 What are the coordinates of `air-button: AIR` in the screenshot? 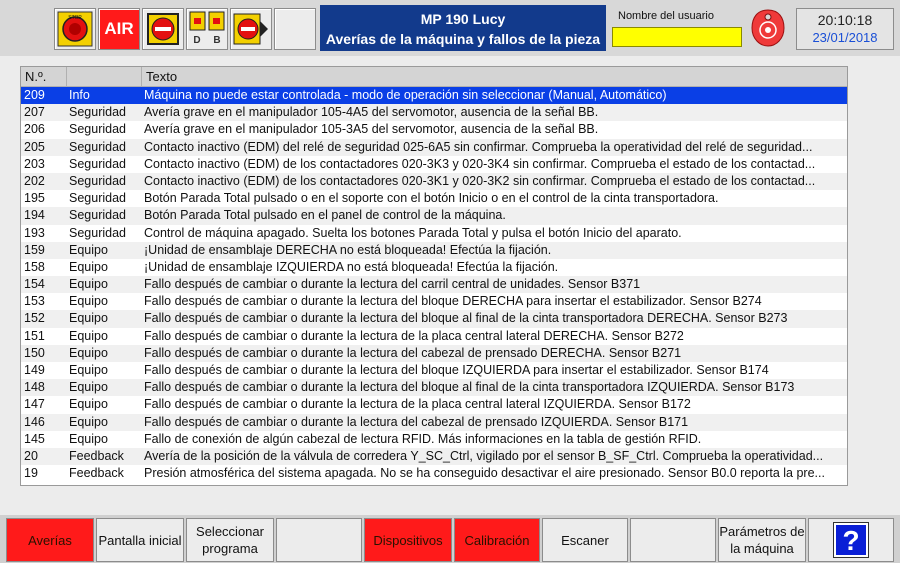 It's located at (119, 29).